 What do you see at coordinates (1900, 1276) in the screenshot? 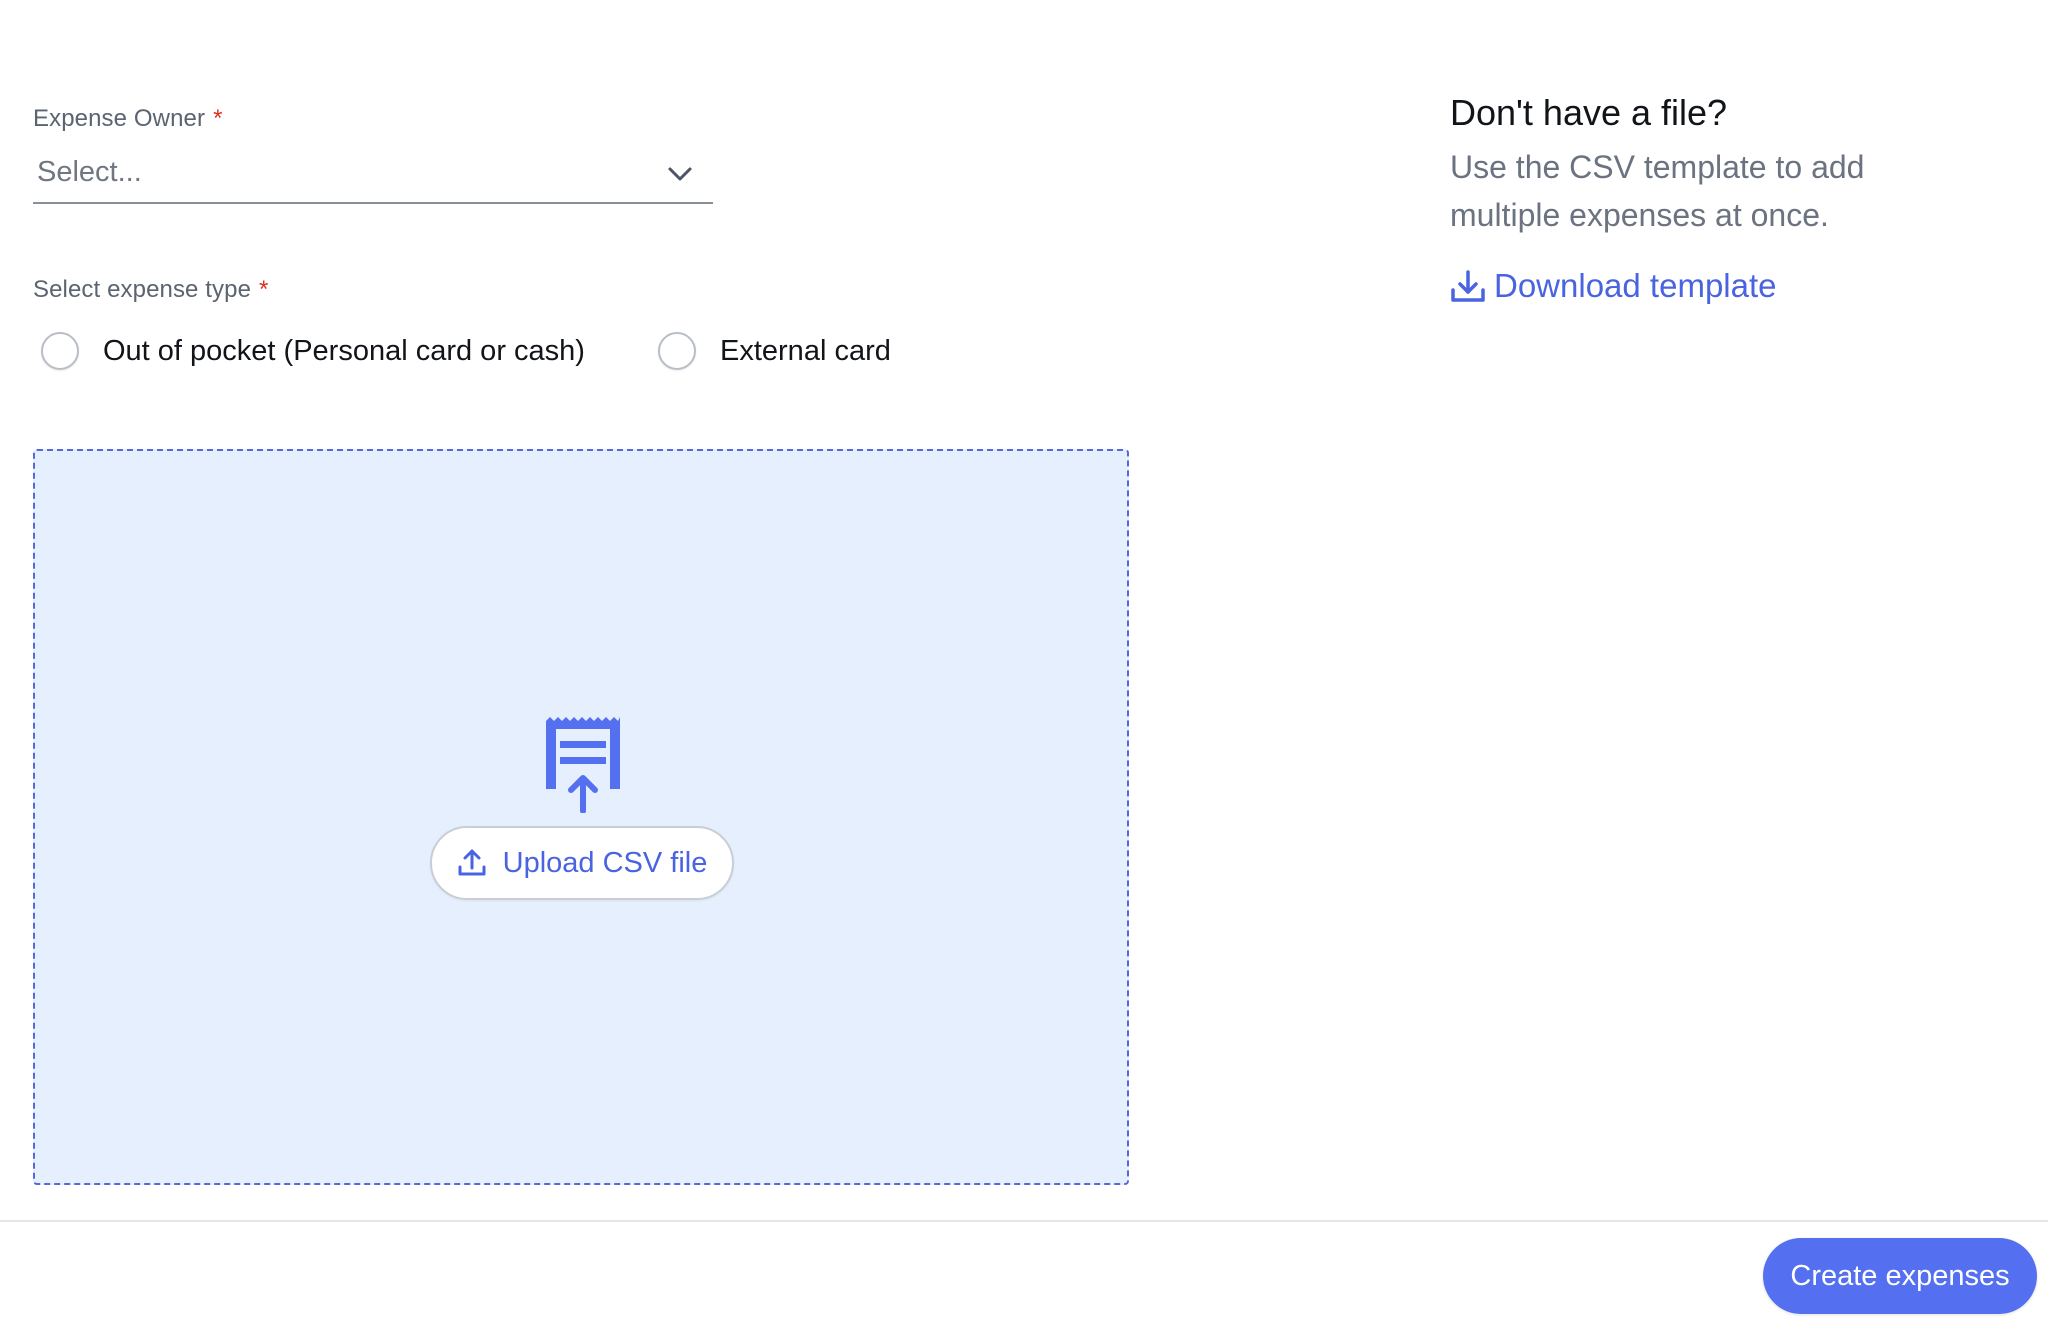
I see `create-expenses-button: Create expenses` at bounding box center [1900, 1276].